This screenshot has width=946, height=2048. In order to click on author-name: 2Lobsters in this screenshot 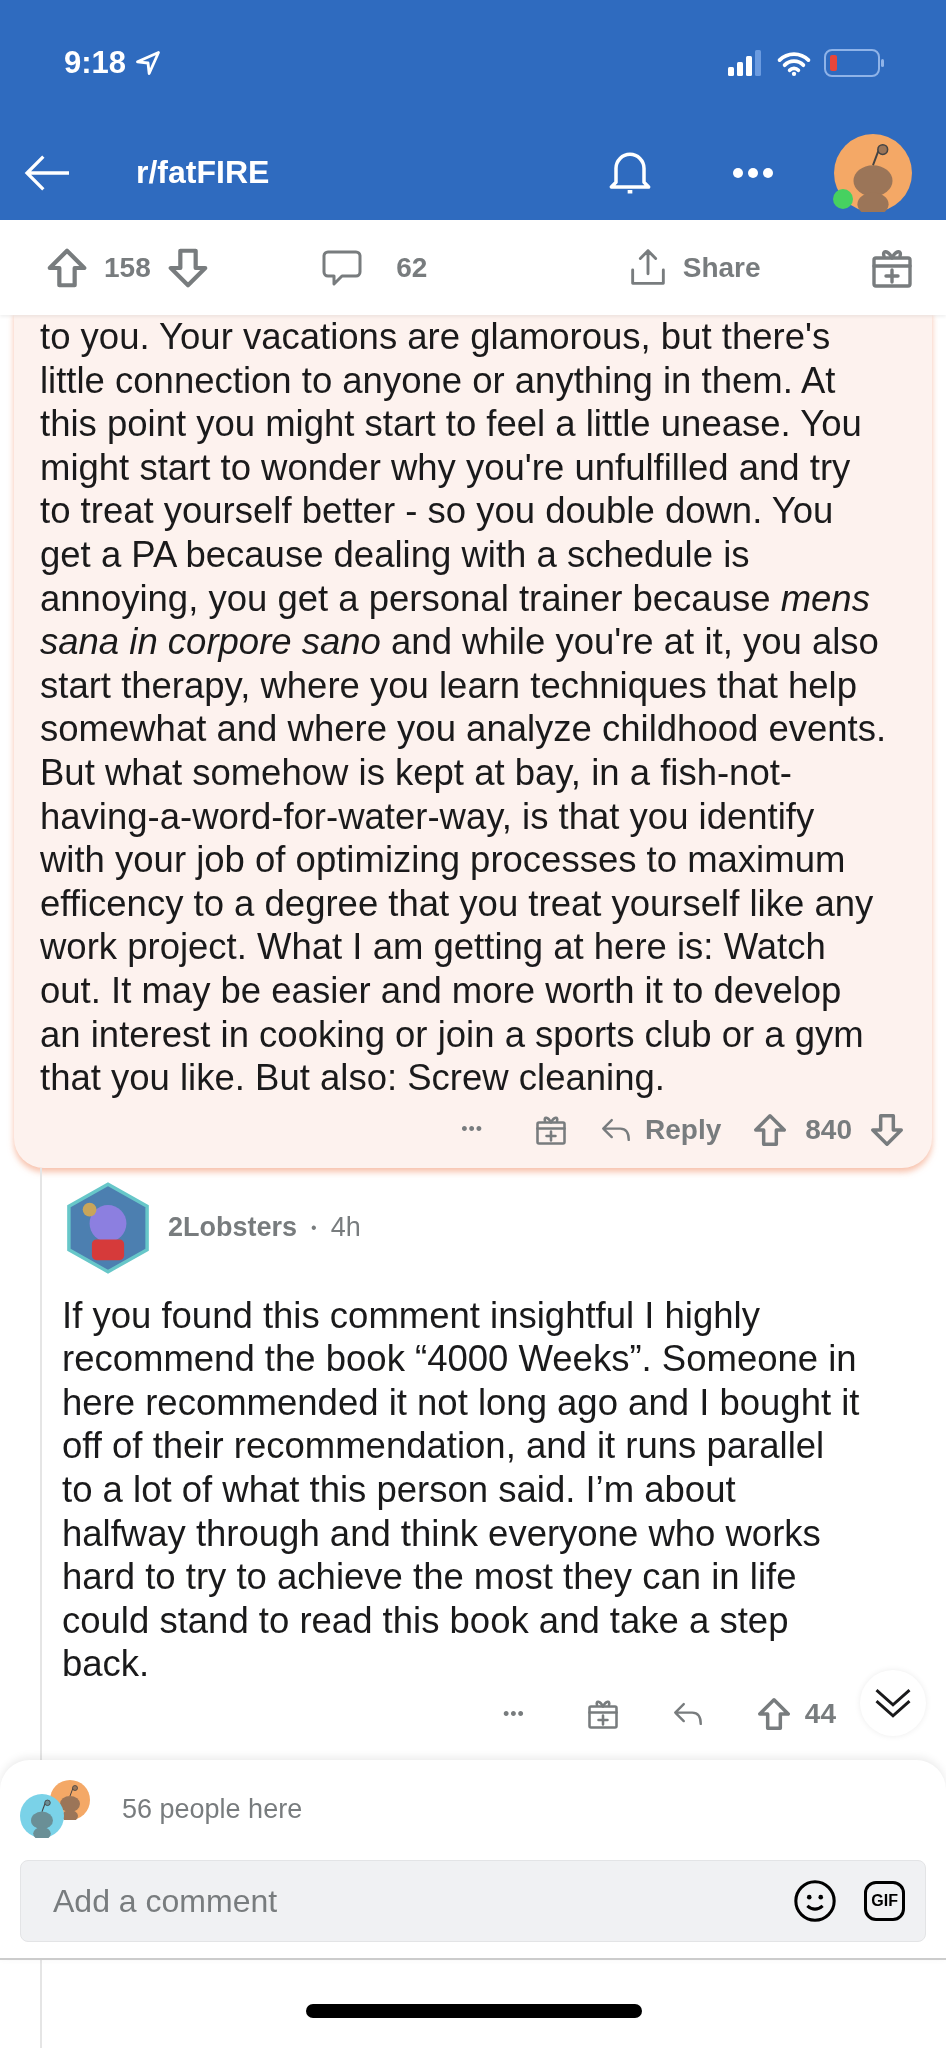, I will do `click(233, 1228)`.